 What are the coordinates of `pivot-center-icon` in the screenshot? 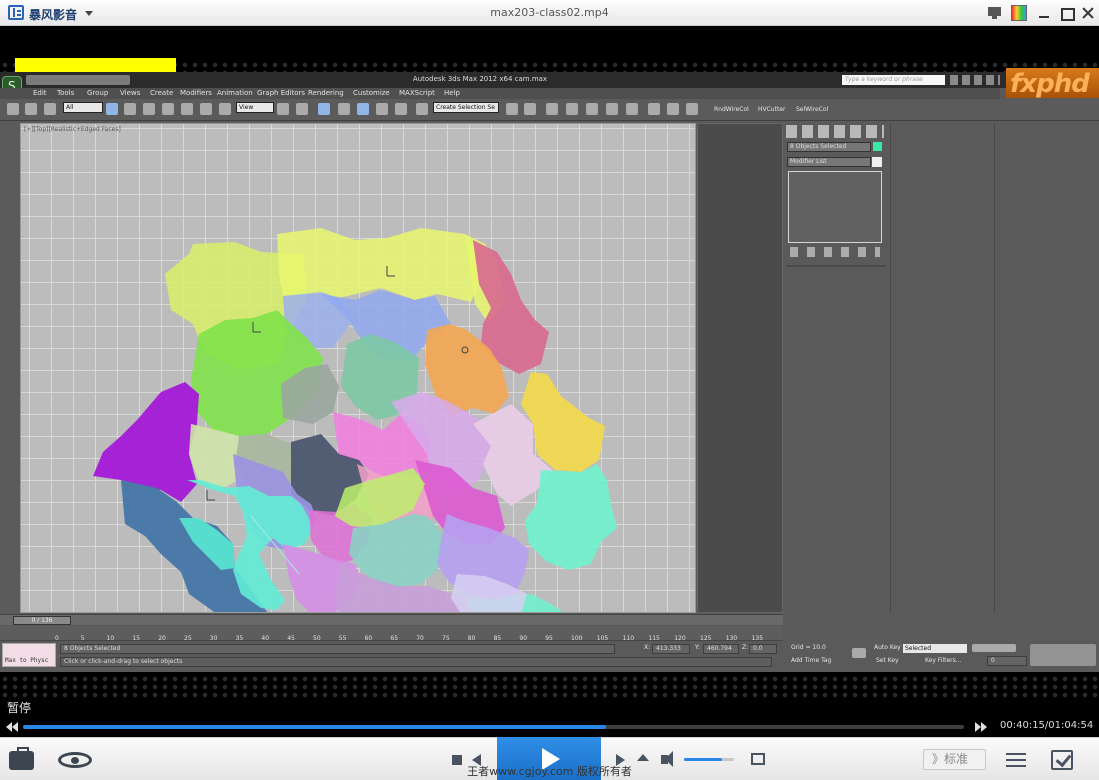 It's located at (283, 109).